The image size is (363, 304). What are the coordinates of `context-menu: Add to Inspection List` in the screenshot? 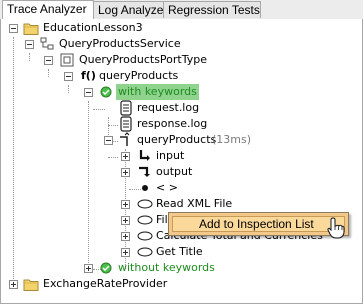 It's located at (258, 224).